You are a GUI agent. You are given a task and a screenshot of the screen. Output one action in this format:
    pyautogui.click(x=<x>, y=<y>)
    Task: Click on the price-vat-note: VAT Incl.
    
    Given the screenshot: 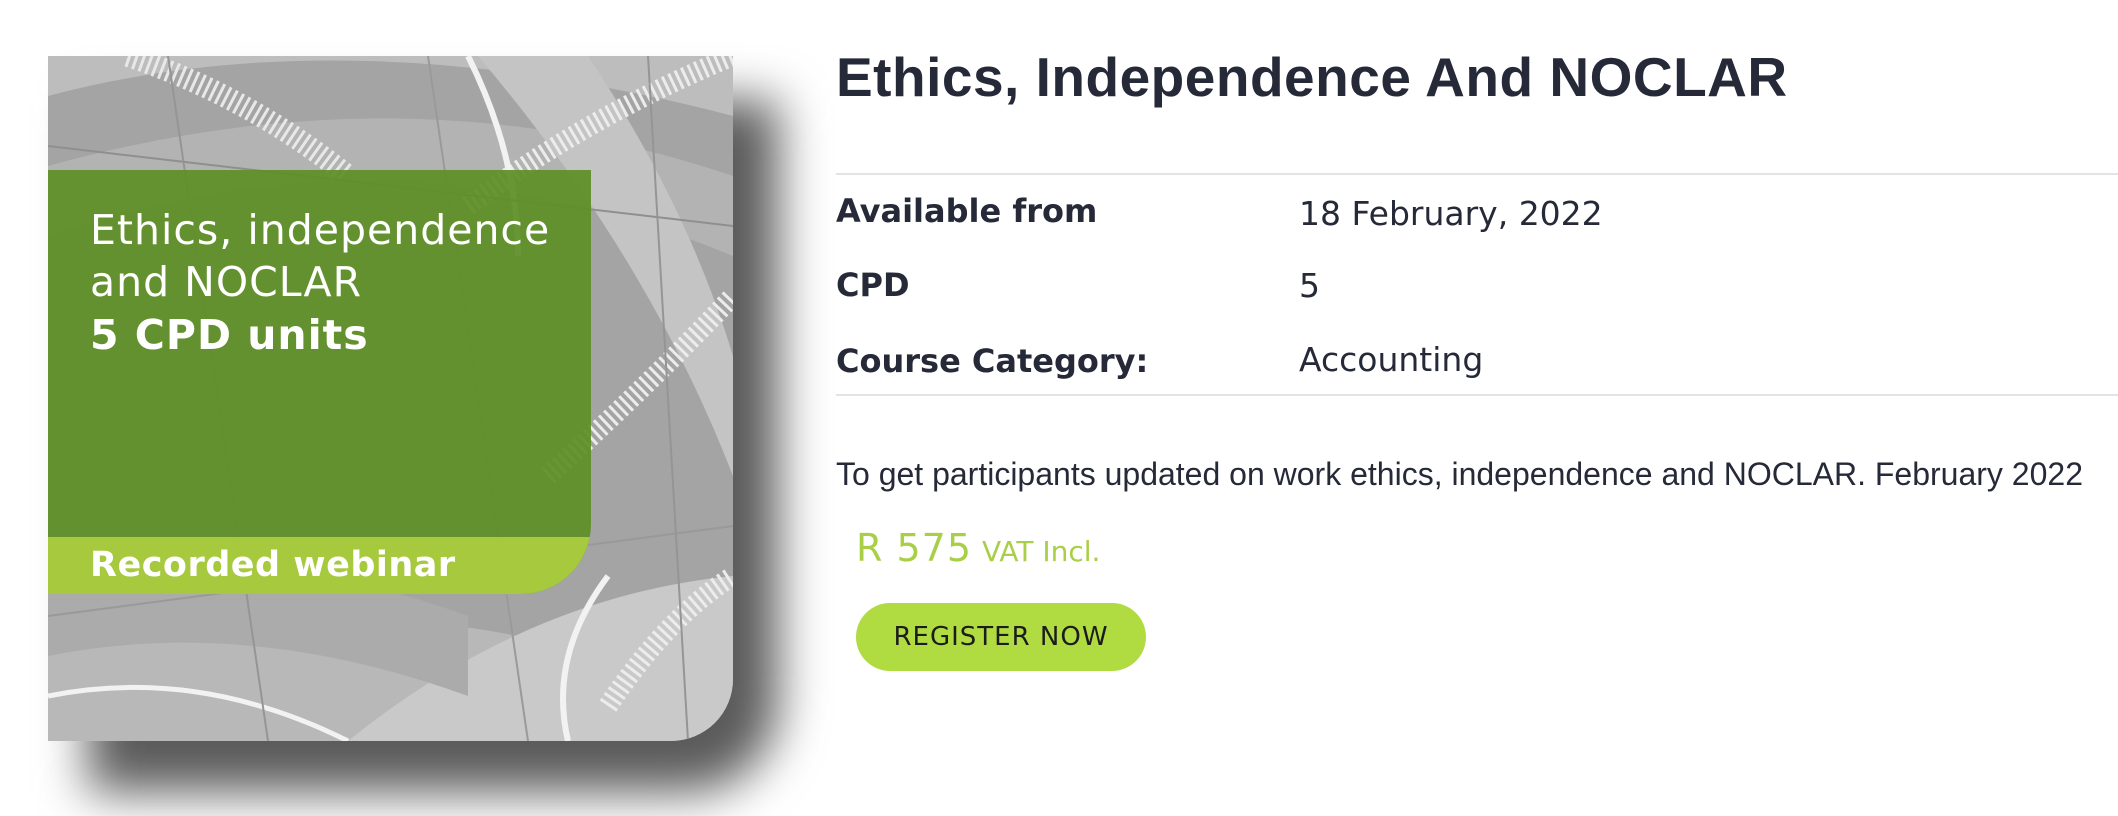 What is the action you would take?
    pyautogui.click(x=1041, y=551)
    